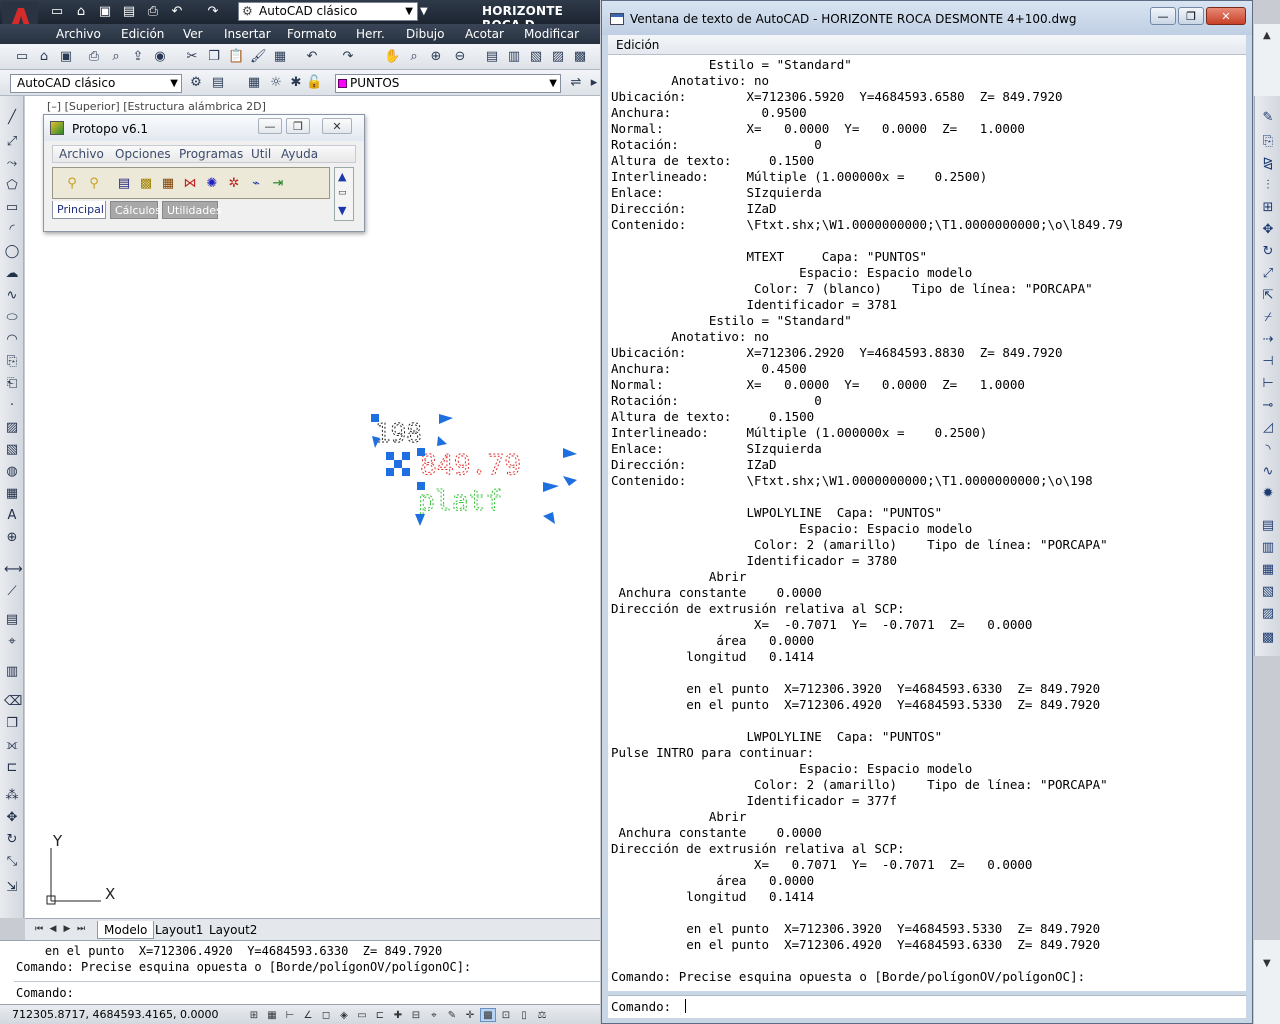 The image size is (1280, 1024). What do you see at coordinates (233, 930) in the screenshot?
I see `tab-layout2: Layout2` at bounding box center [233, 930].